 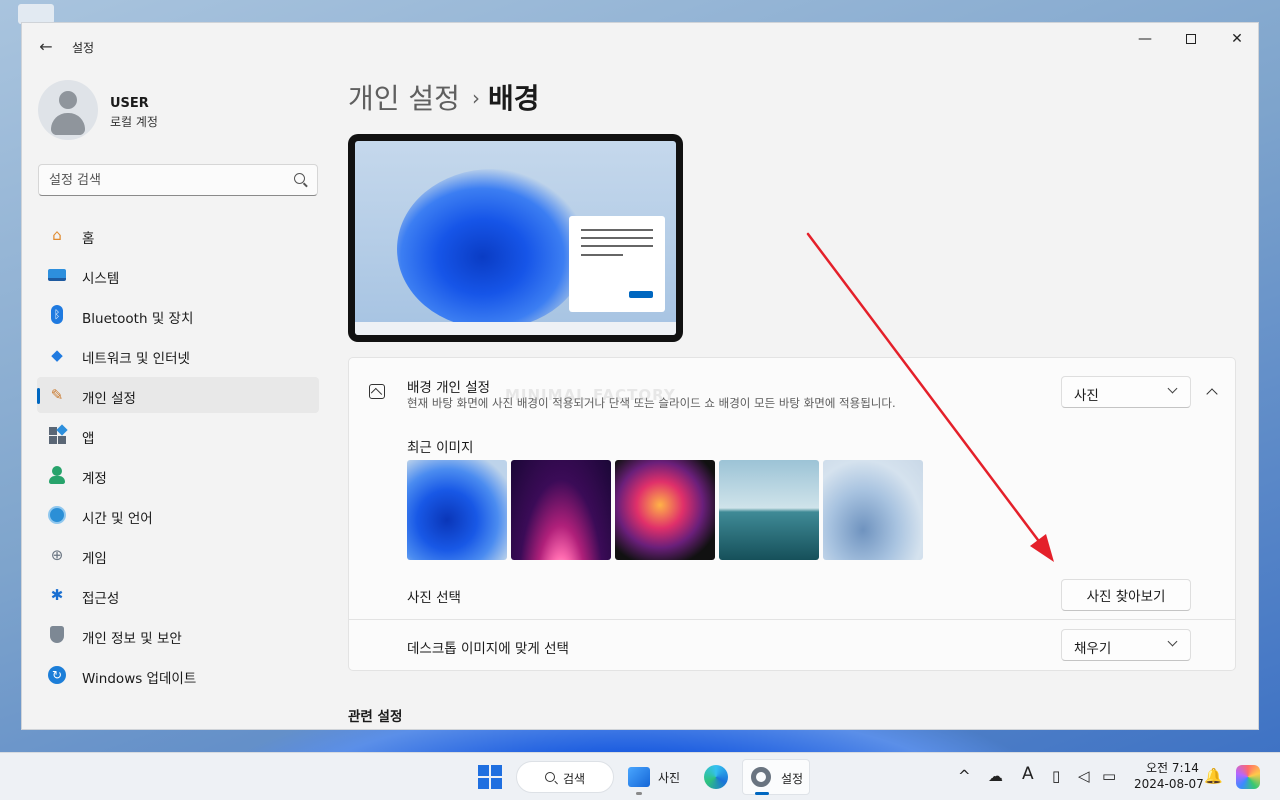 I want to click on user-name: USER, so click(x=129, y=103).